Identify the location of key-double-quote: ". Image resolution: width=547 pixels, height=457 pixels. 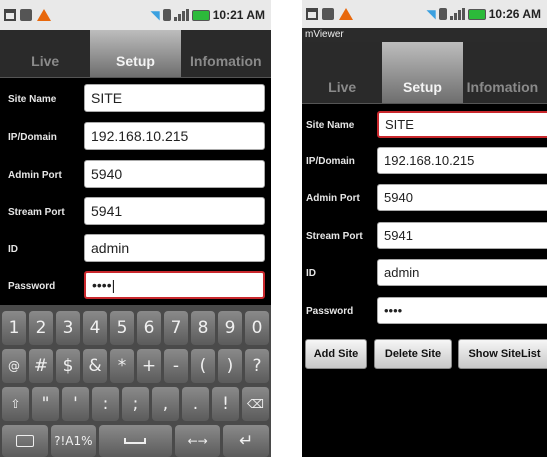
(45, 404).